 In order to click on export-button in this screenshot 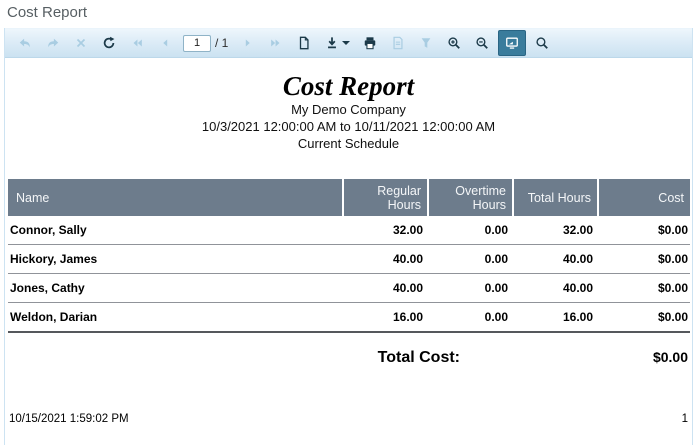, I will do `click(337, 43)`.